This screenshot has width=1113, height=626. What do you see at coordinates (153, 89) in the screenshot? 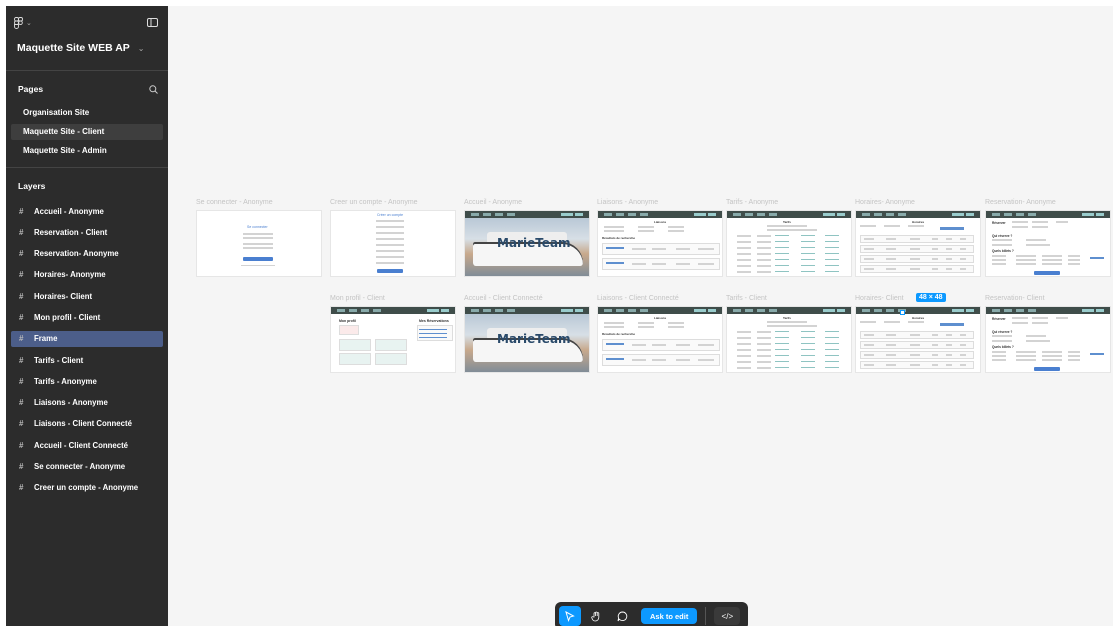
I see `search-icon` at bounding box center [153, 89].